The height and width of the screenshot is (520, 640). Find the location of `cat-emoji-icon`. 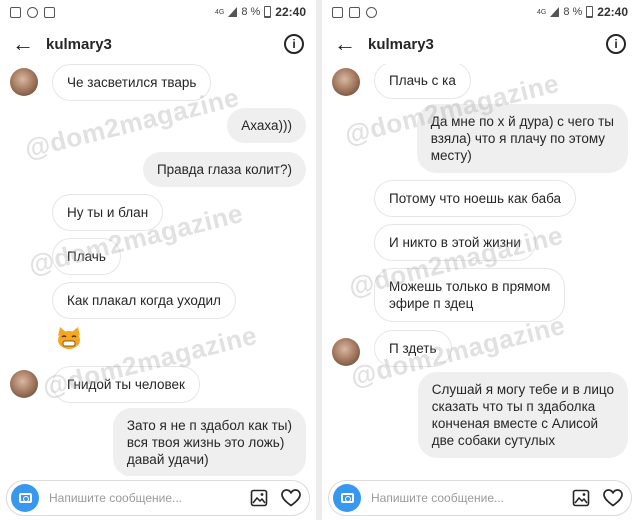

cat-emoji-icon is located at coordinates (69, 338).